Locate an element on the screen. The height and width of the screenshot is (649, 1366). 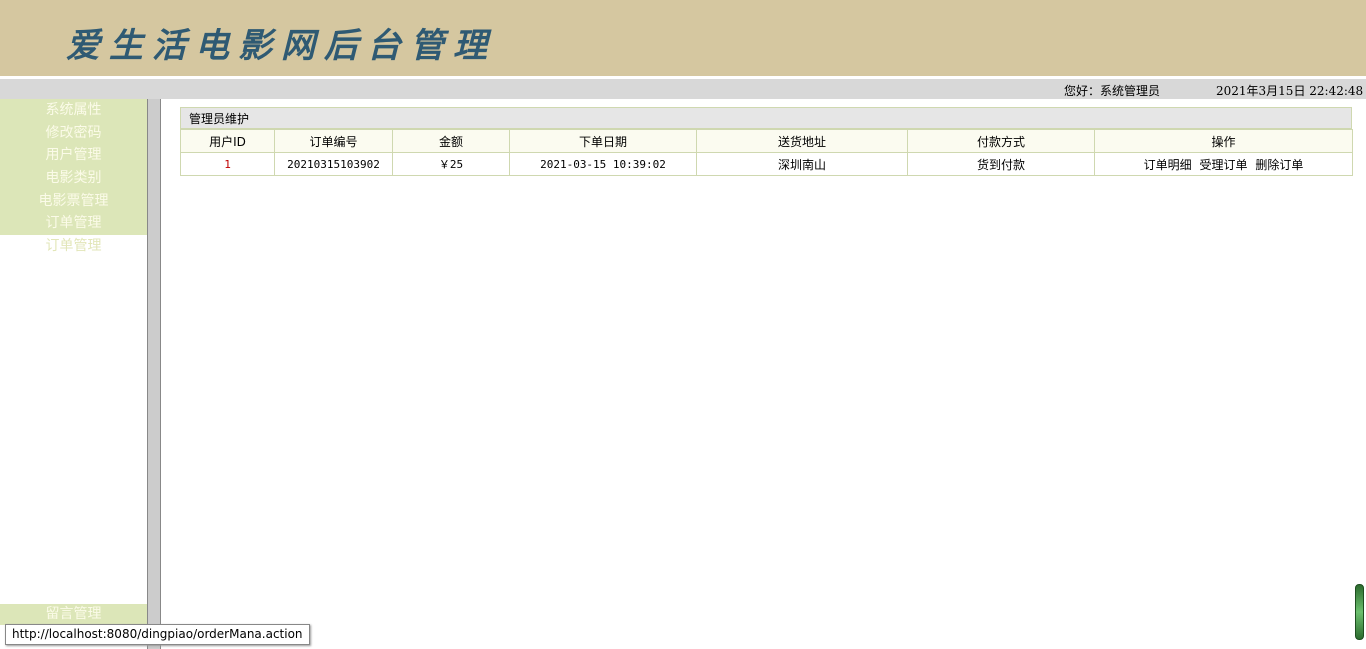
sidebar-item-ticket-management: 电影票管理 is located at coordinates (73, 201).